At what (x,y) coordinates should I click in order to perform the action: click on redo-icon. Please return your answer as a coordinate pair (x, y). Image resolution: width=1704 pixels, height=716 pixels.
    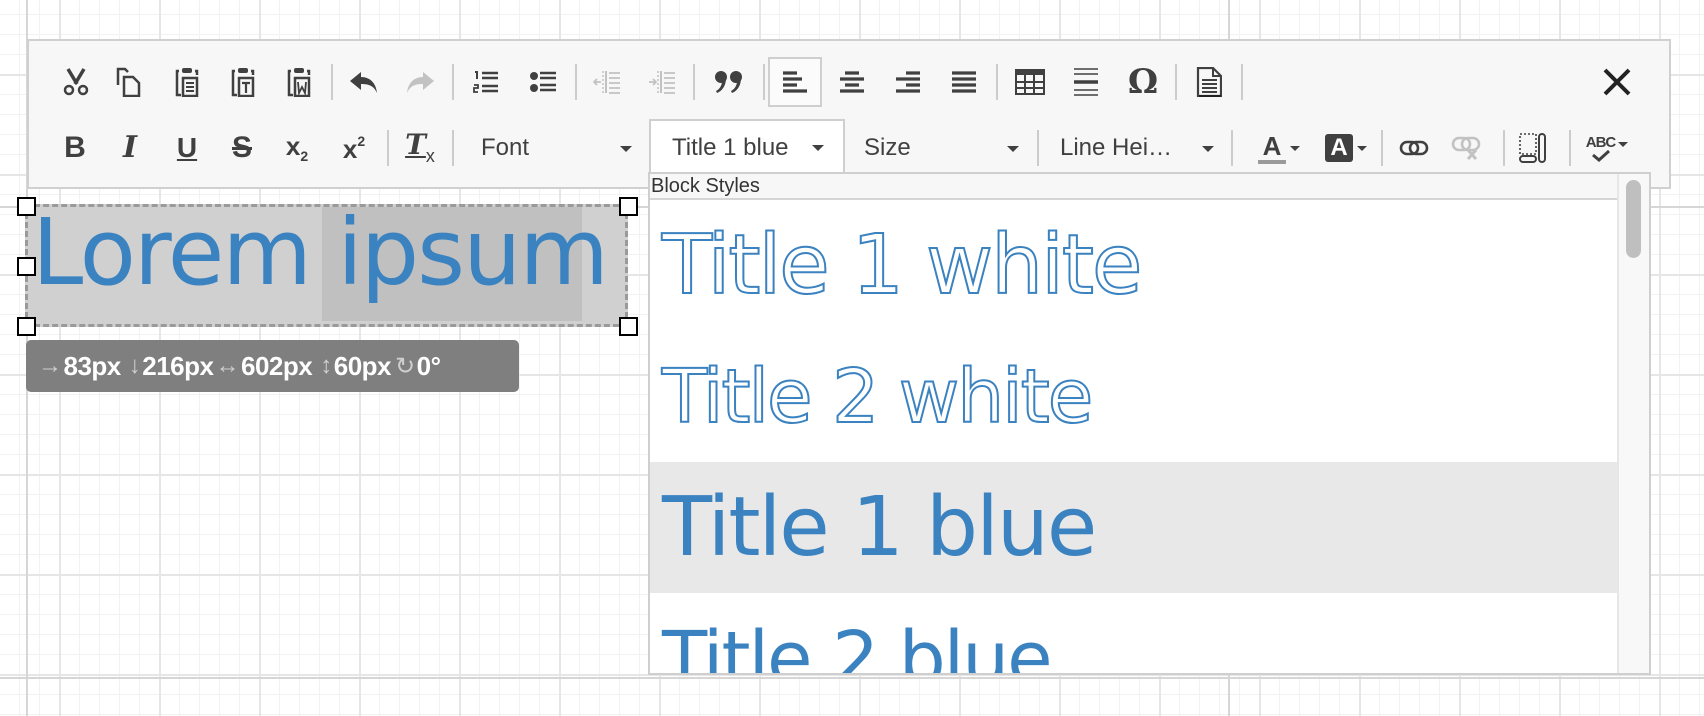
    Looking at the image, I should click on (420, 82).